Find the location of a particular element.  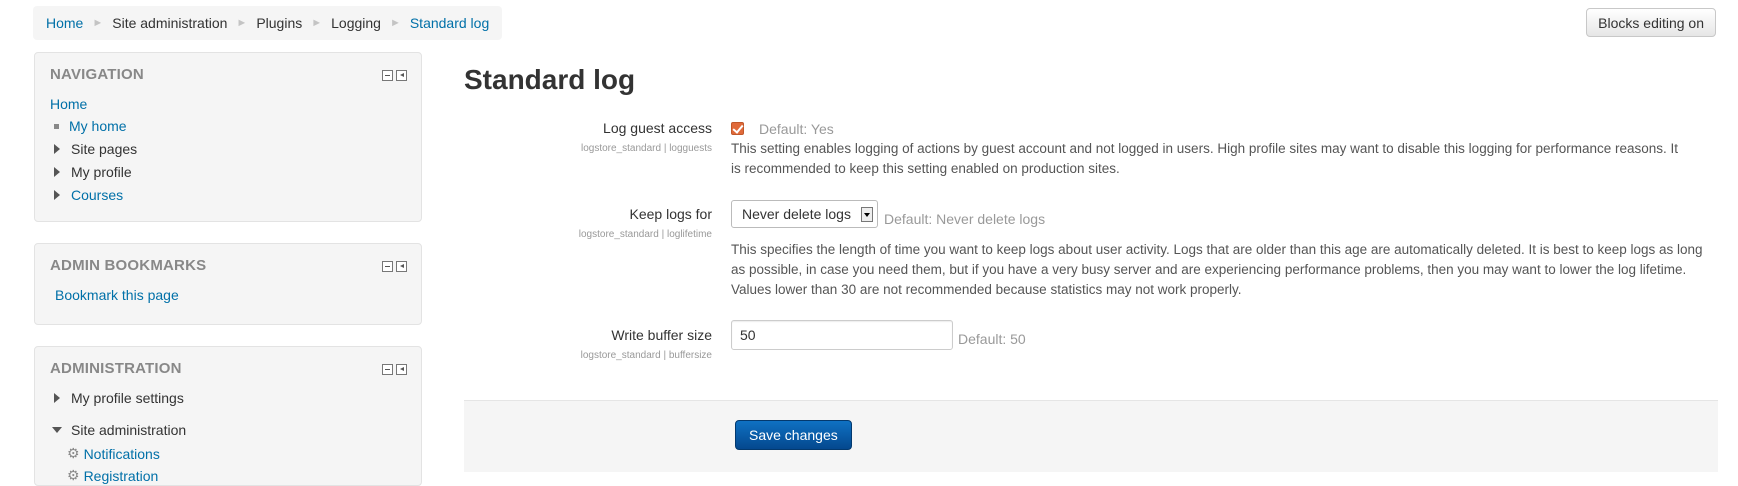

page-title: Standard log is located at coordinates (550, 79).